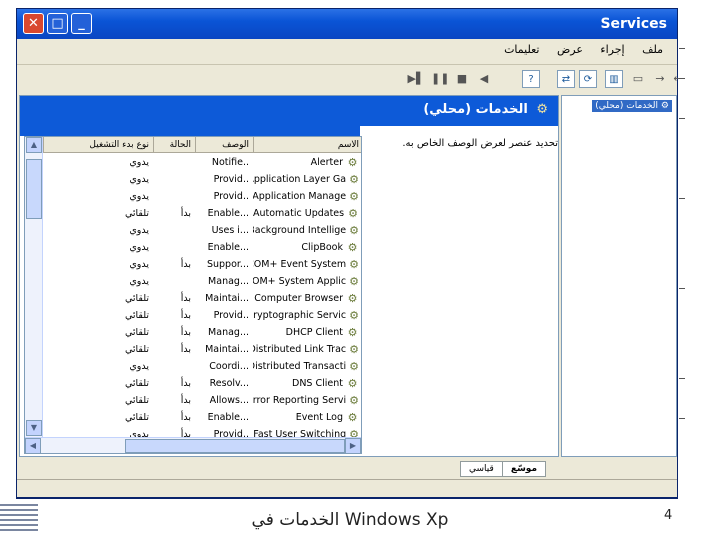 Image resolution: width=720 pixels, height=540 pixels. Describe the element at coordinates (174, 144) in the screenshot. I see `column-header-status: الحالة` at that location.